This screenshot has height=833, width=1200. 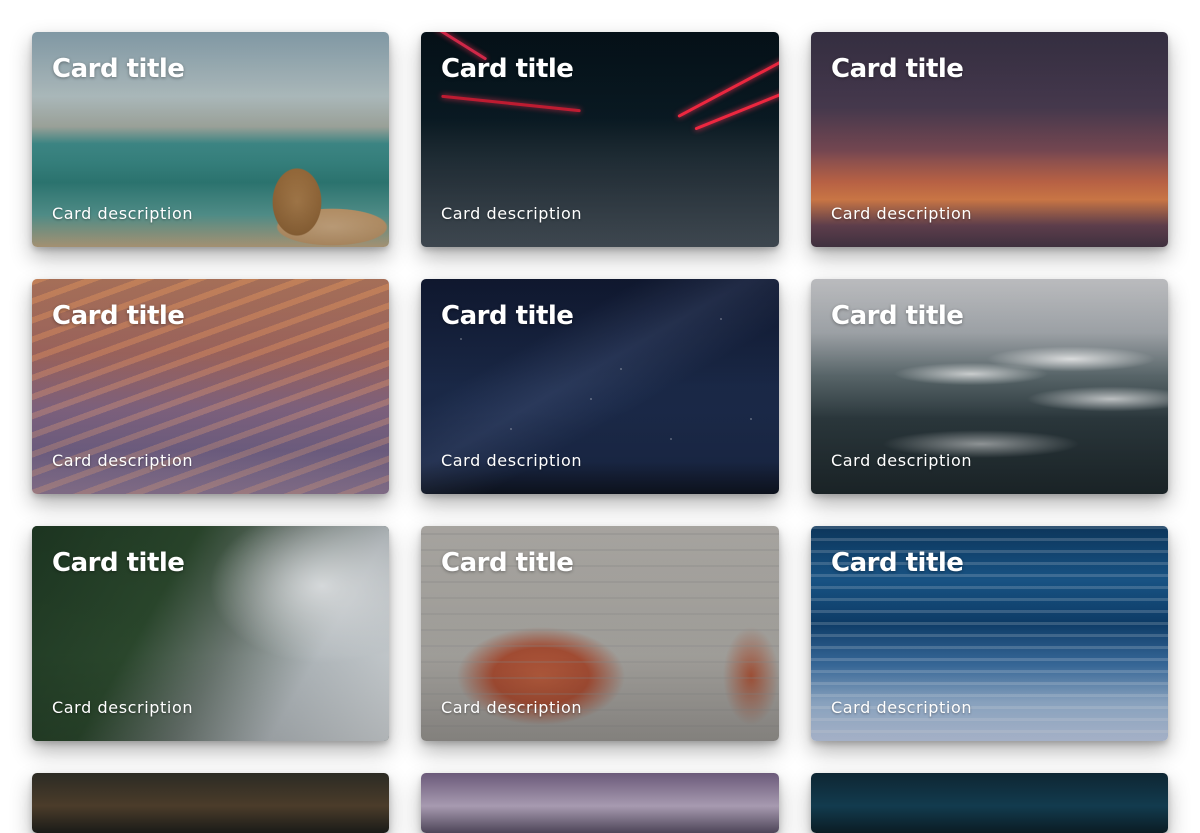 I want to click on card-3: Card title Card description, so click(x=989, y=139).